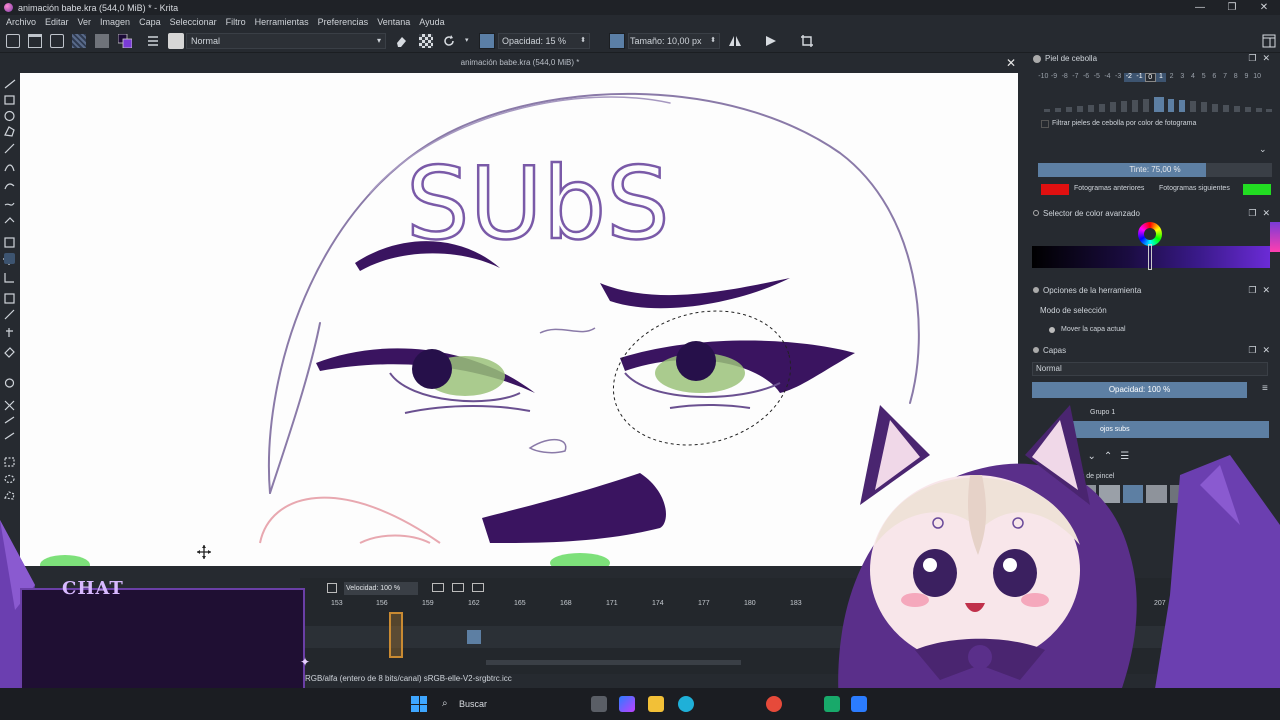 Image resolution: width=1280 pixels, height=720 pixels. Describe the element at coordinates (1087, 290) in the screenshot. I see `tool-options-title: Opciones de la herramienta` at that location.